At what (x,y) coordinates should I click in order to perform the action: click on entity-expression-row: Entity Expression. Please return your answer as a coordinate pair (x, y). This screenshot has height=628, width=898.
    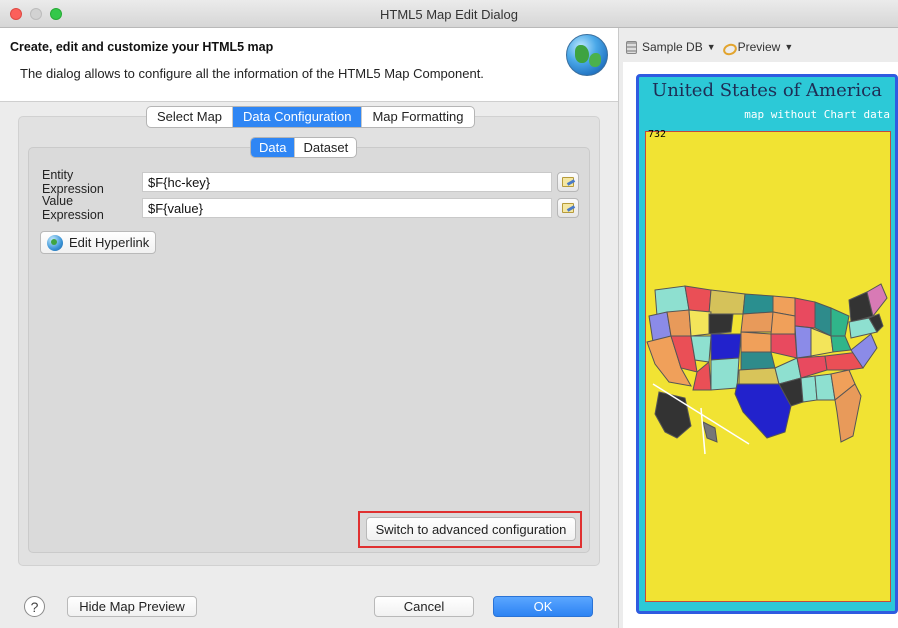
    Looking at the image, I should click on (90, 182).